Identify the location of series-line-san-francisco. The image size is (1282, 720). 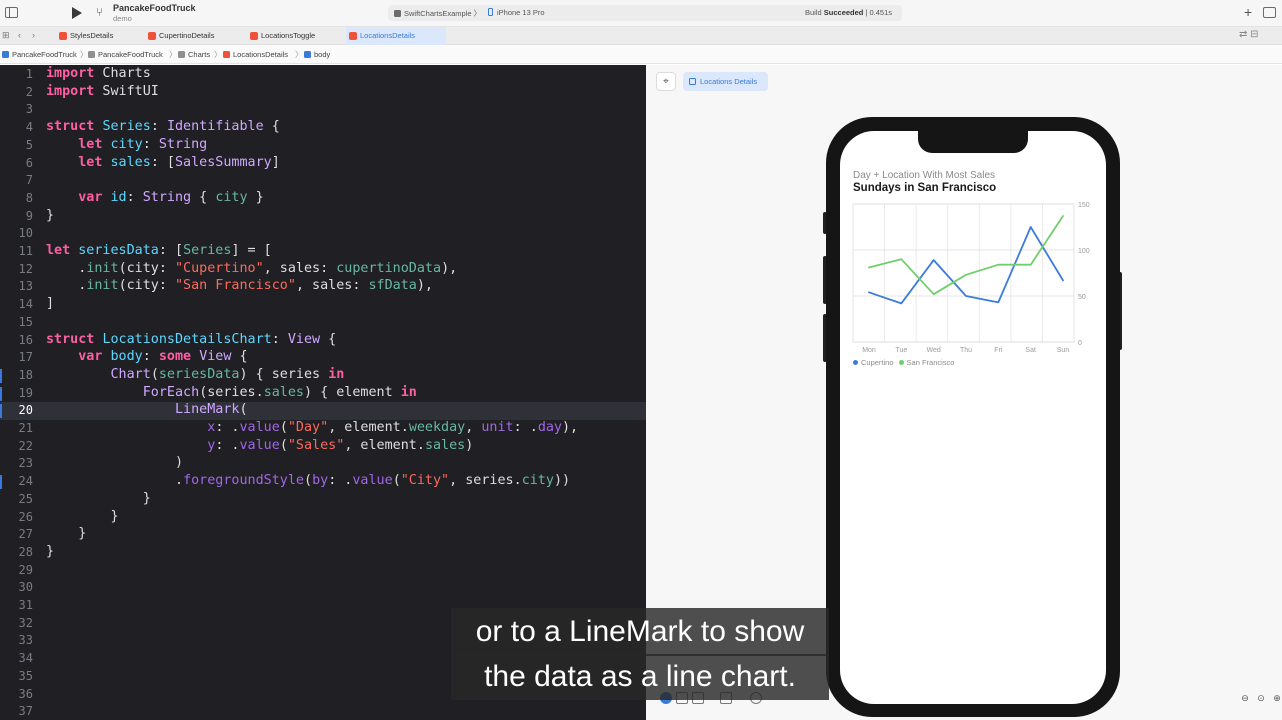
(966, 255).